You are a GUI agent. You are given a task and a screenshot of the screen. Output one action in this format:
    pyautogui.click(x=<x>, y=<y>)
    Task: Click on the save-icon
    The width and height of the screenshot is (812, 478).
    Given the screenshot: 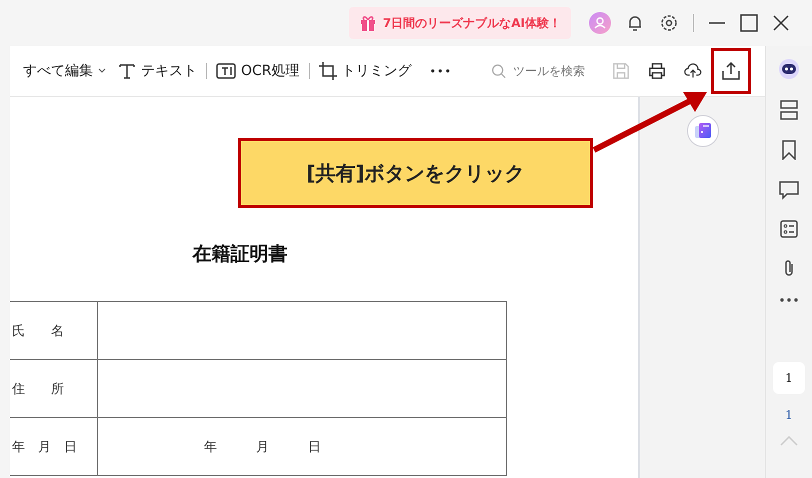 What is the action you would take?
    pyautogui.click(x=621, y=71)
    